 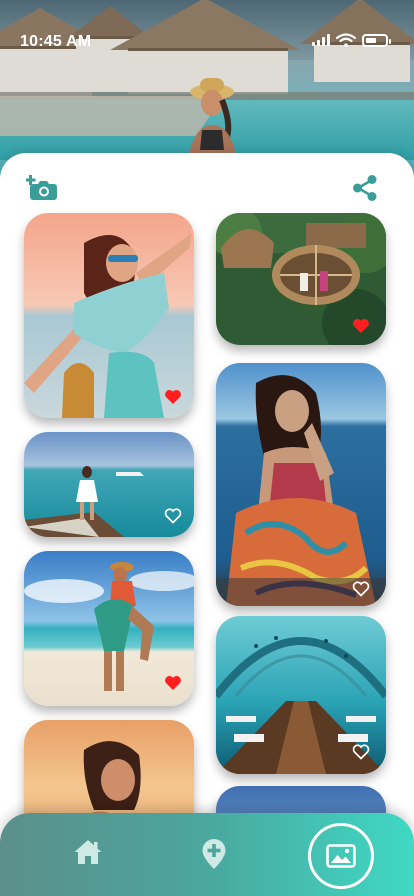 What do you see at coordinates (56, 41) in the screenshot?
I see `status-time: 10:45 AM` at bounding box center [56, 41].